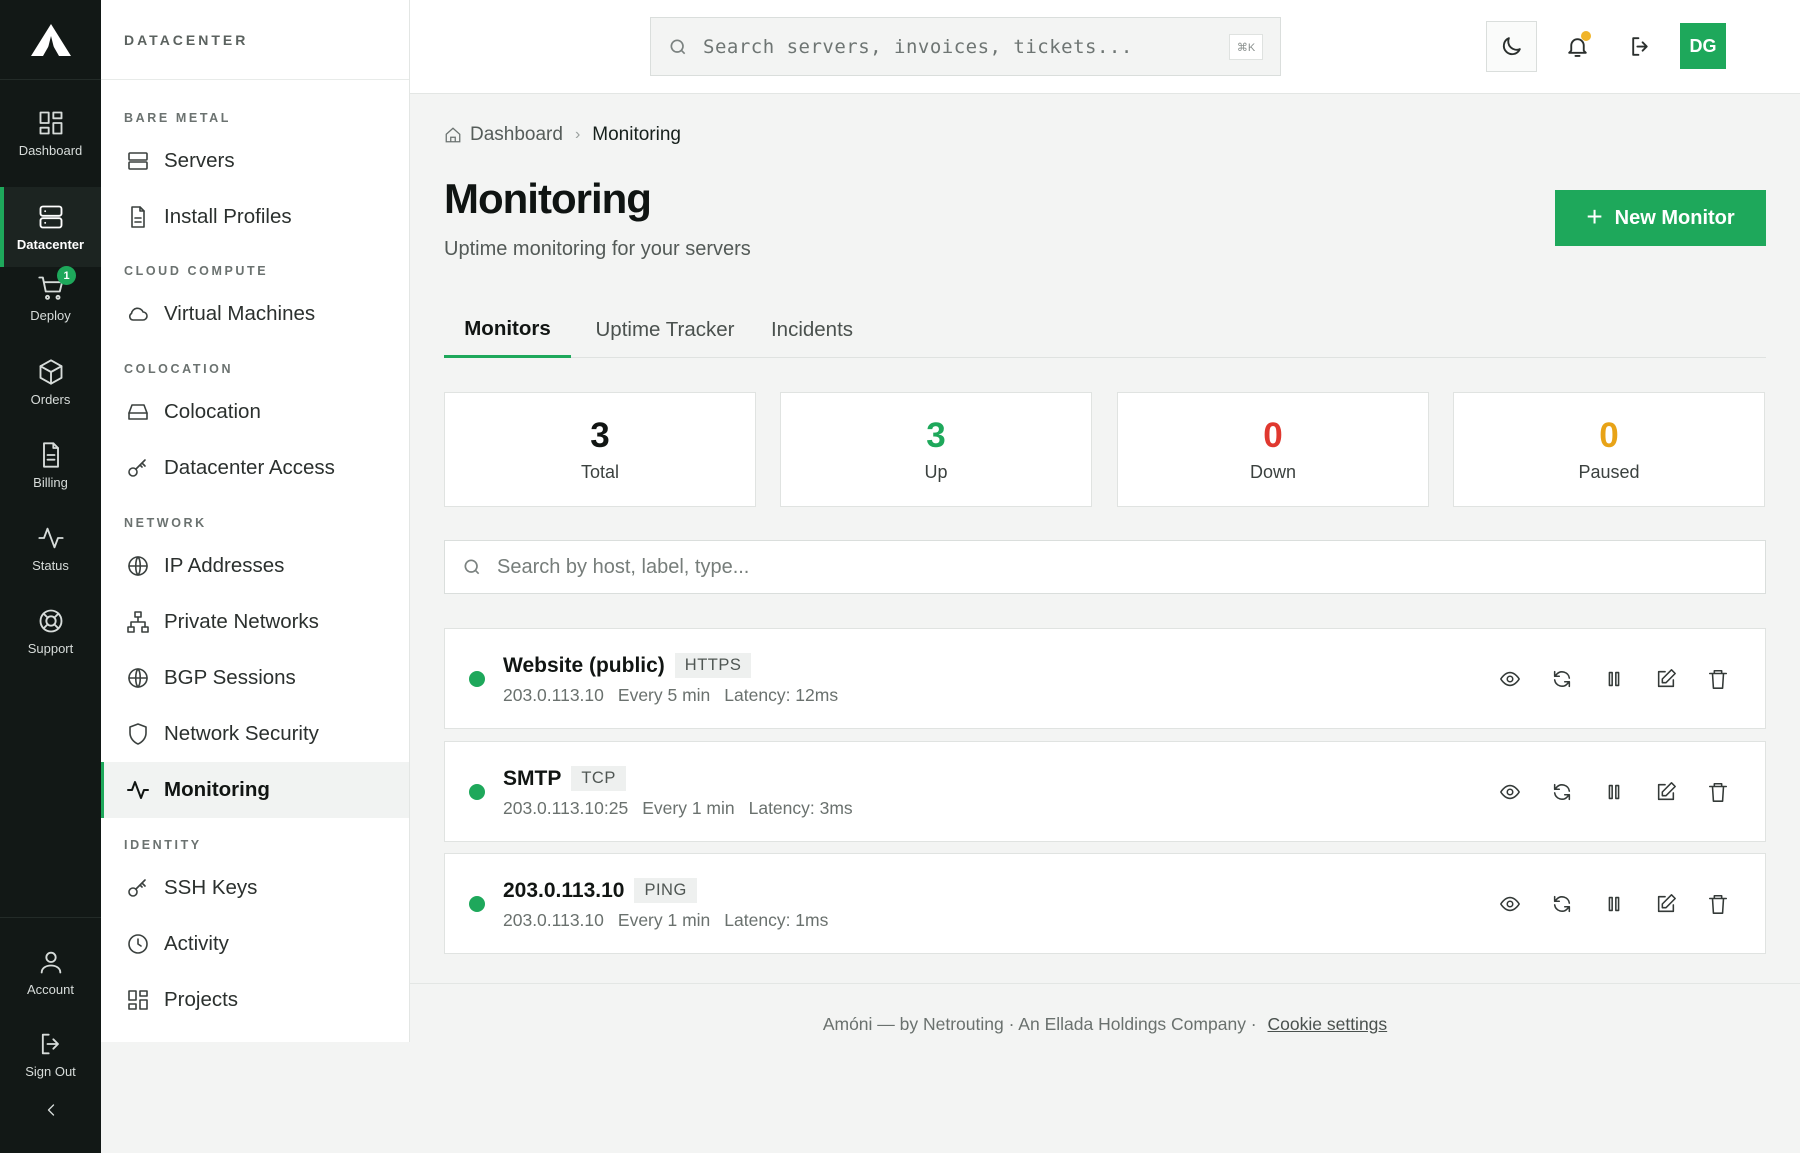 This screenshot has height=1153, width=1800. What do you see at coordinates (163, 845) in the screenshot?
I see `section-title-identity: IDENTITY` at bounding box center [163, 845].